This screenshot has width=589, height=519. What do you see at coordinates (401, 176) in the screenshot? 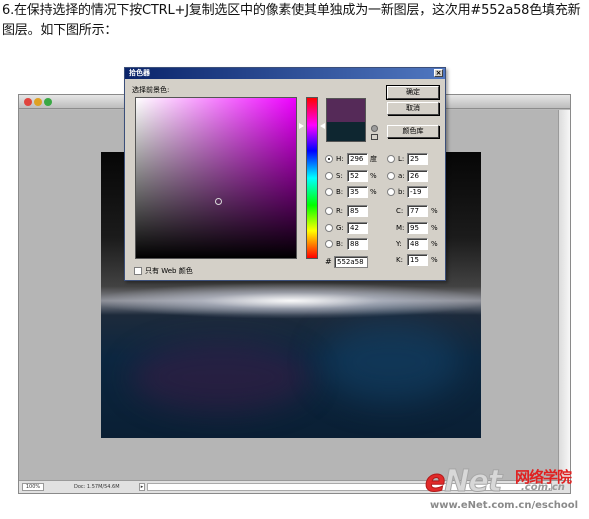
I see `lab-a-label: a:` at bounding box center [401, 176].